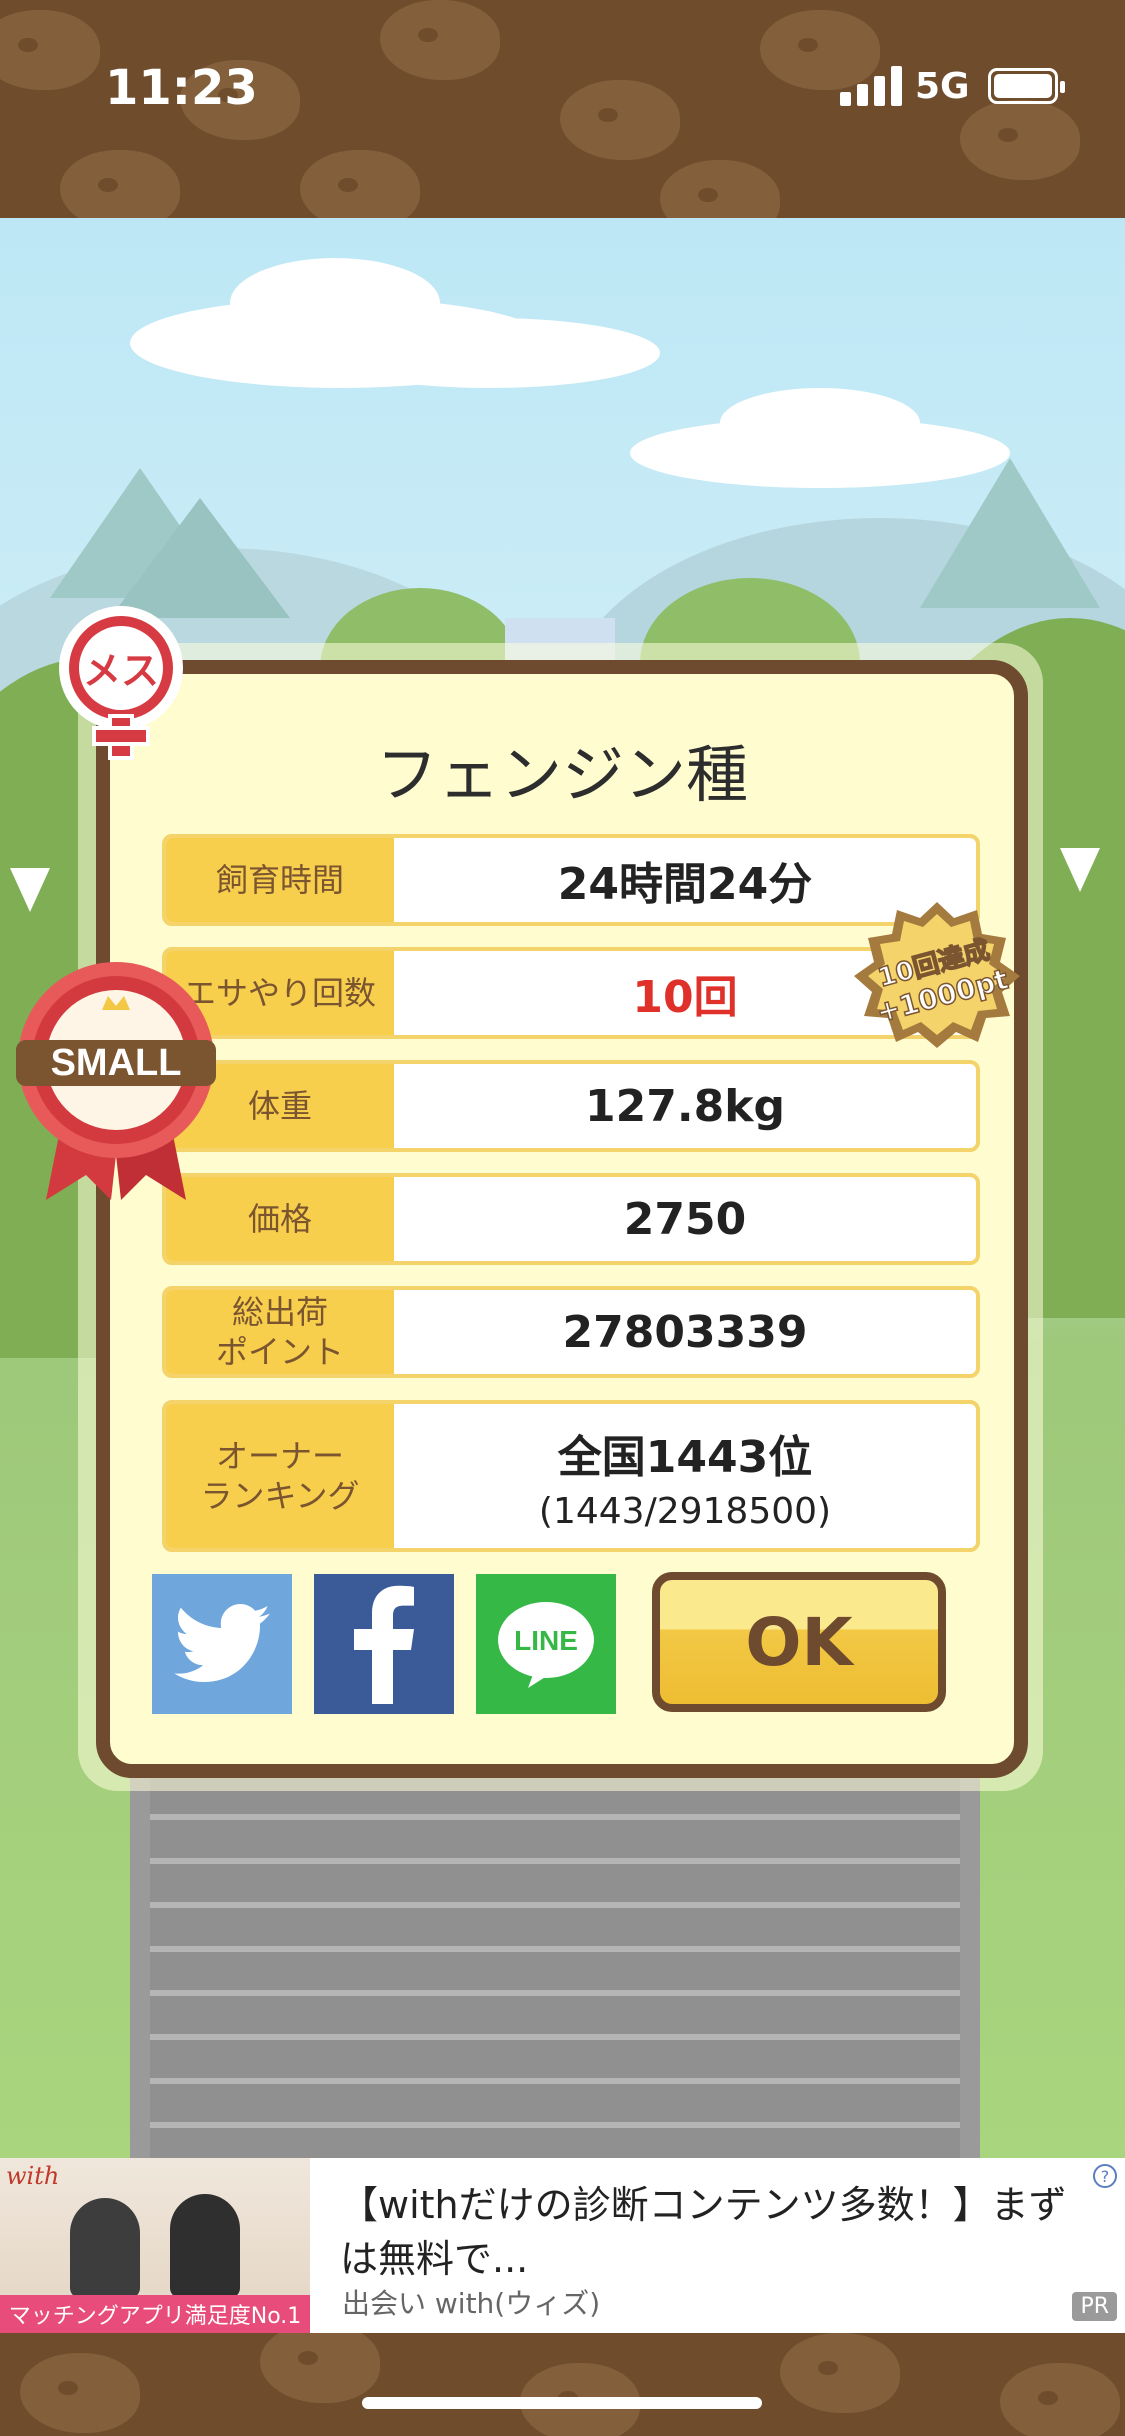 The height and width of the screenshot is (2436, 1125). Describe the element at coordinates (685, 1511) in the screenshot. I see `ranking-detail: (1443/2918500)` at that location.